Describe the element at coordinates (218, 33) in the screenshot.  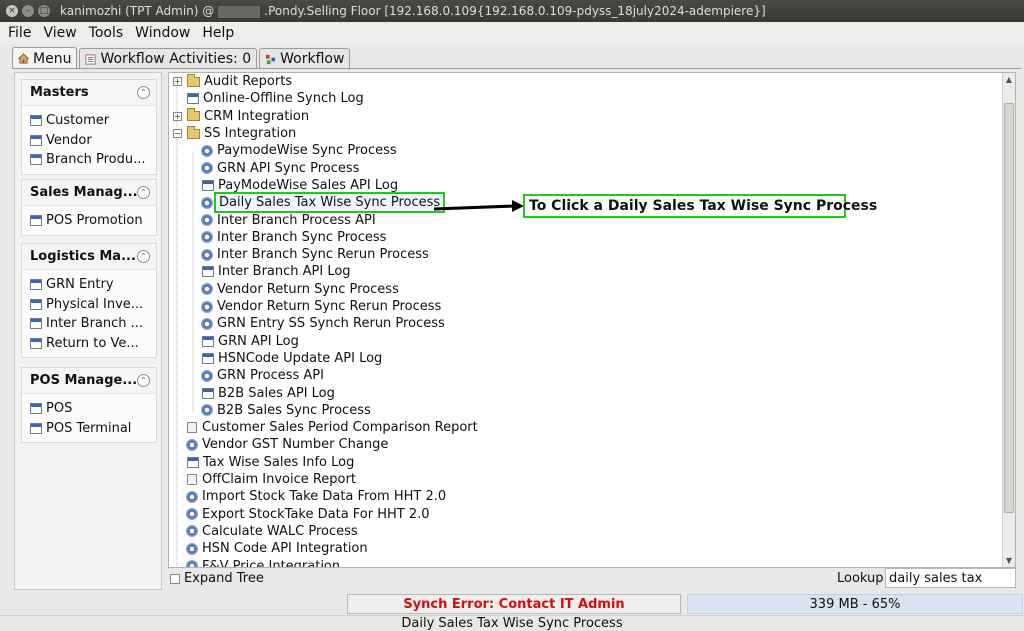
I see `menu-help: Help` at that location.